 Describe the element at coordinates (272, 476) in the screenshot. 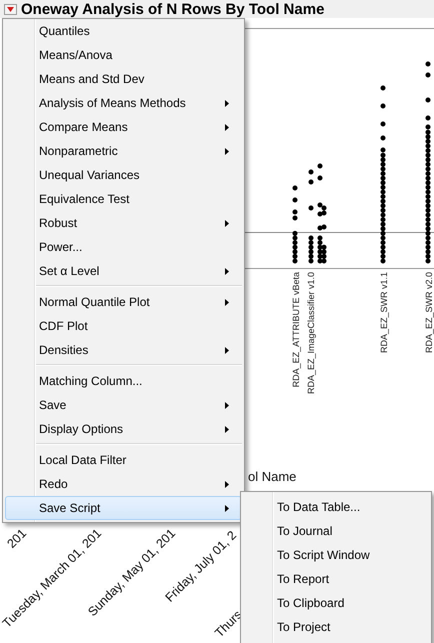

I see `axis-title: ol Name` at that location.